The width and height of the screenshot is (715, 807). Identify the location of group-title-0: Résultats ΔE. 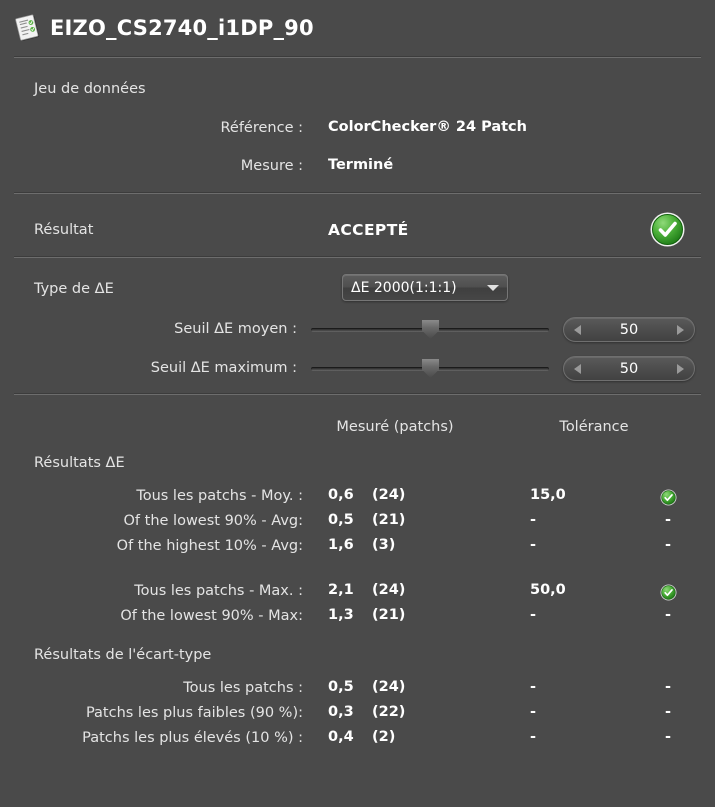
(79, 463).